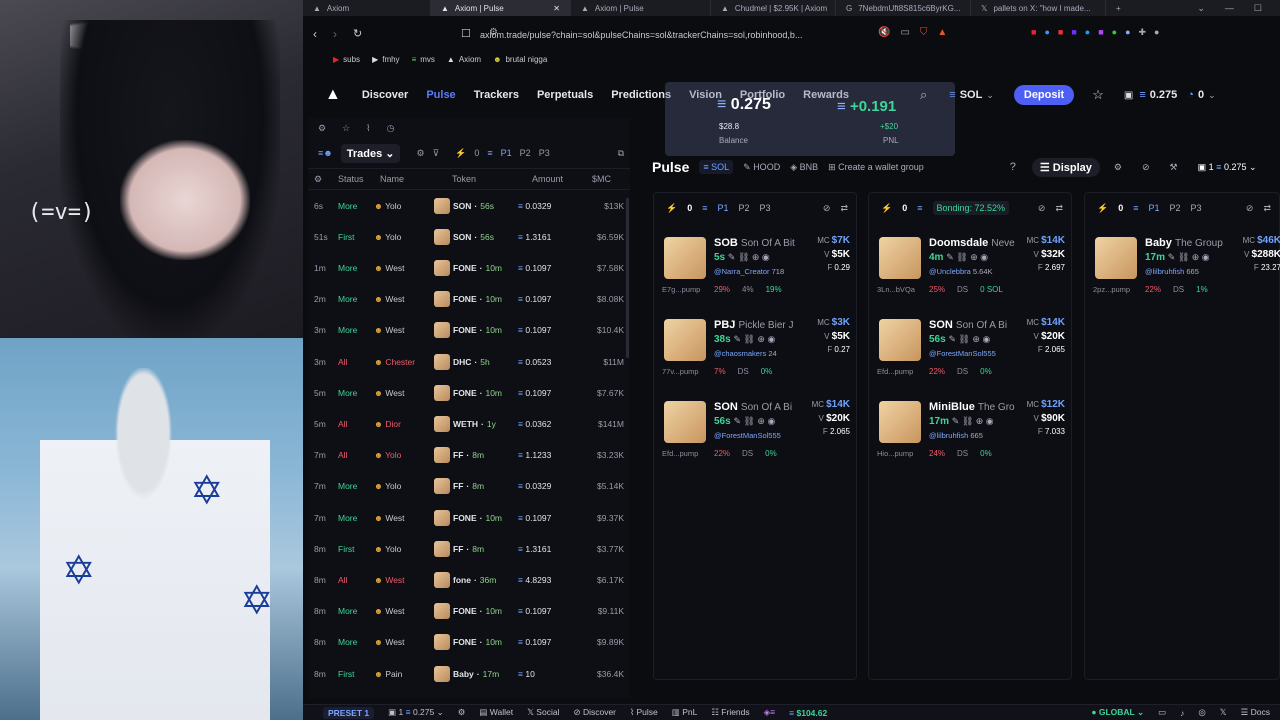 The height and width of the screenshot is (720, 1280). I want to click on trade-row: 7m All ☻ Yolo FF · 8m ≡ 1.1233 $3.23K, so click(469, 455).